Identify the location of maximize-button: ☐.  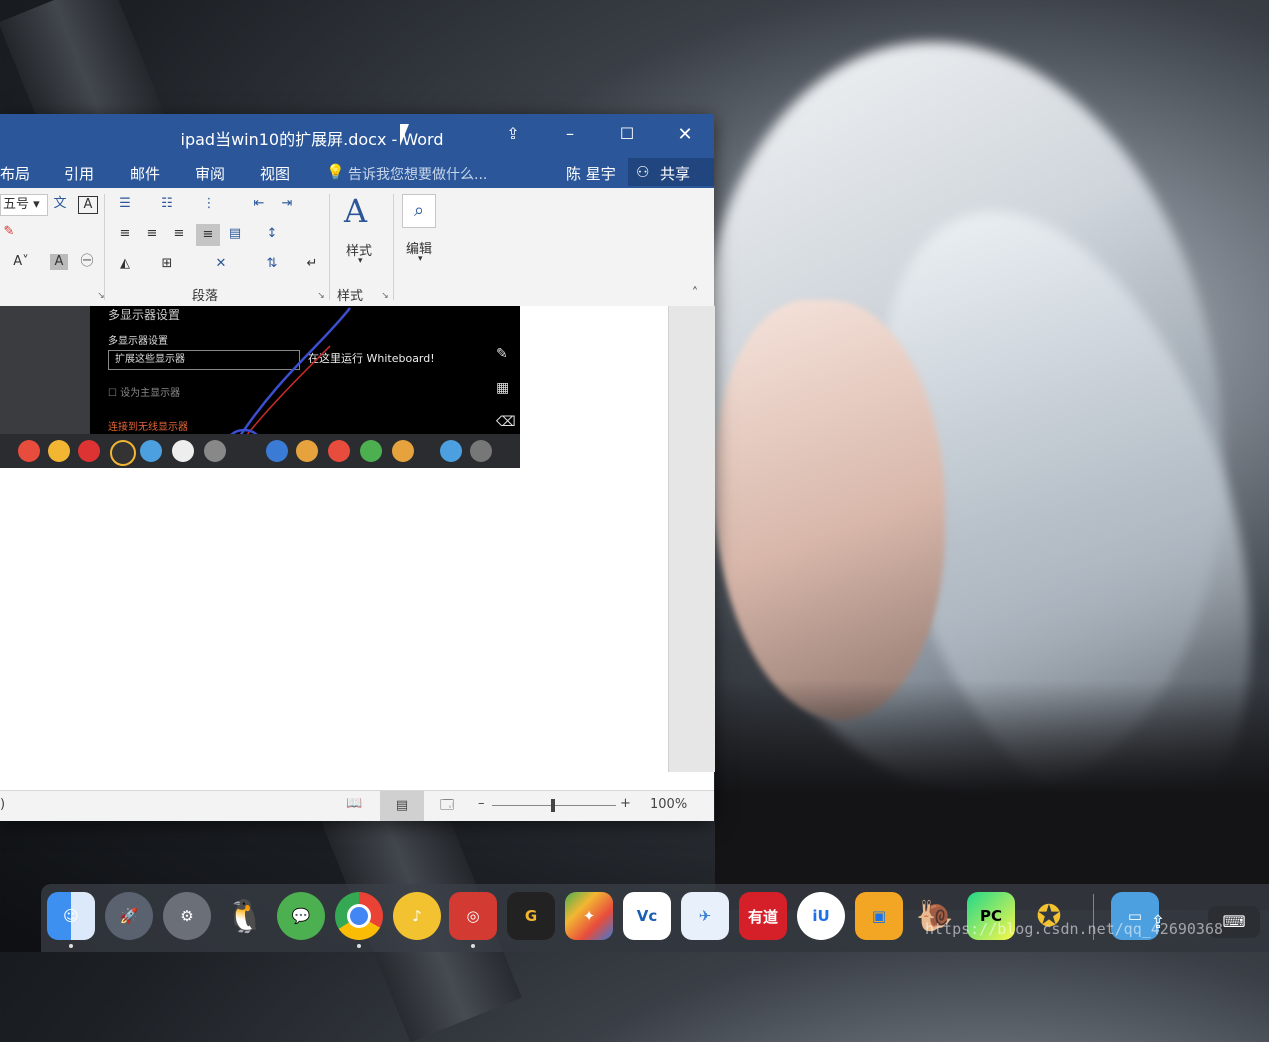
(627, 133).